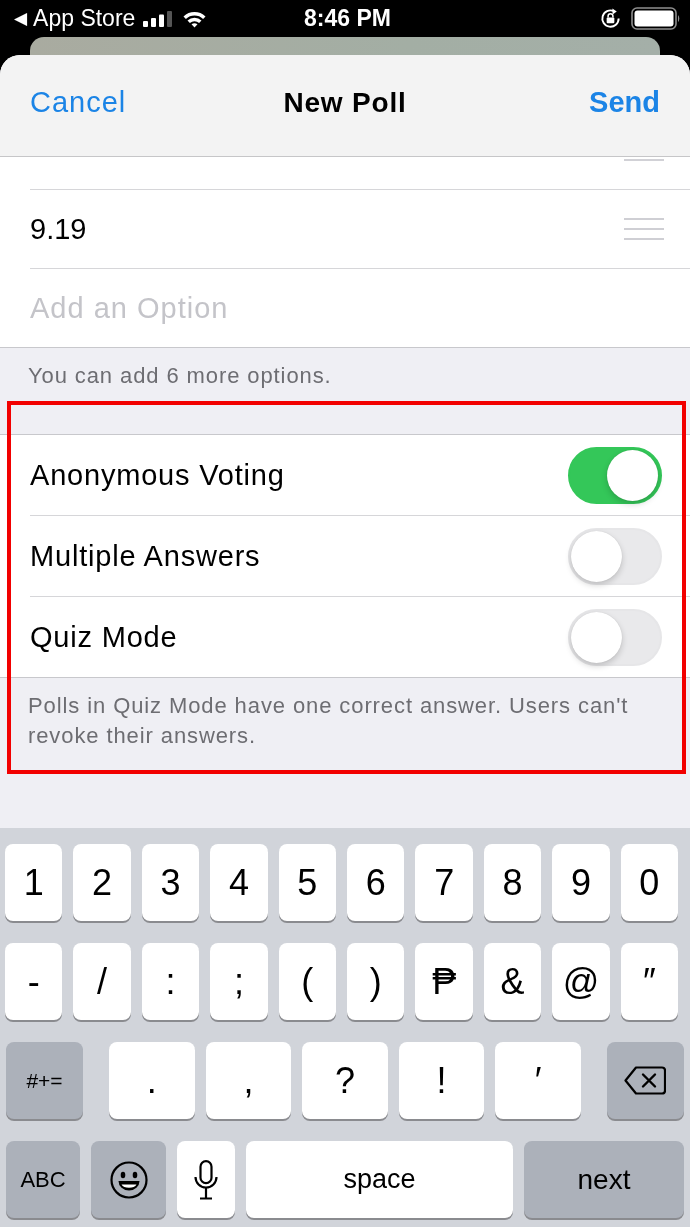 The width and height of the screenshot is (690, 1227). I want to click on symbols-key: #+=, so click(44, 1080).